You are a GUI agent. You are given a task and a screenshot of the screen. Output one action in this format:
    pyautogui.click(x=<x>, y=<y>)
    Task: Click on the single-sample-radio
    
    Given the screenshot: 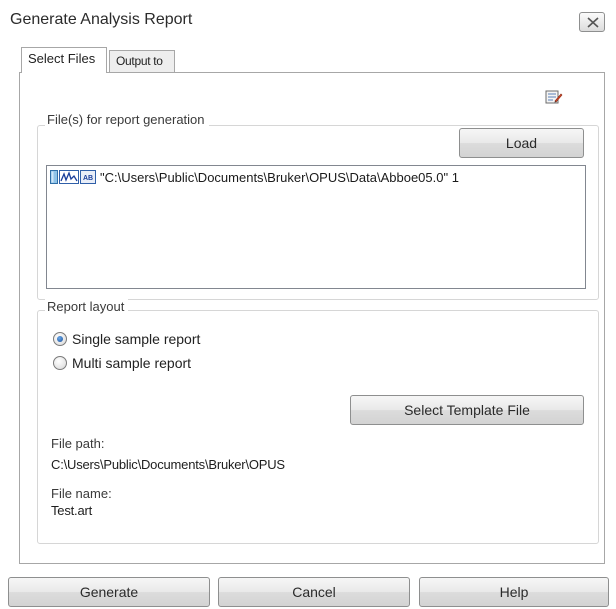 What is the action you would take?
    pyautogui.click(x=60, y=339)
    